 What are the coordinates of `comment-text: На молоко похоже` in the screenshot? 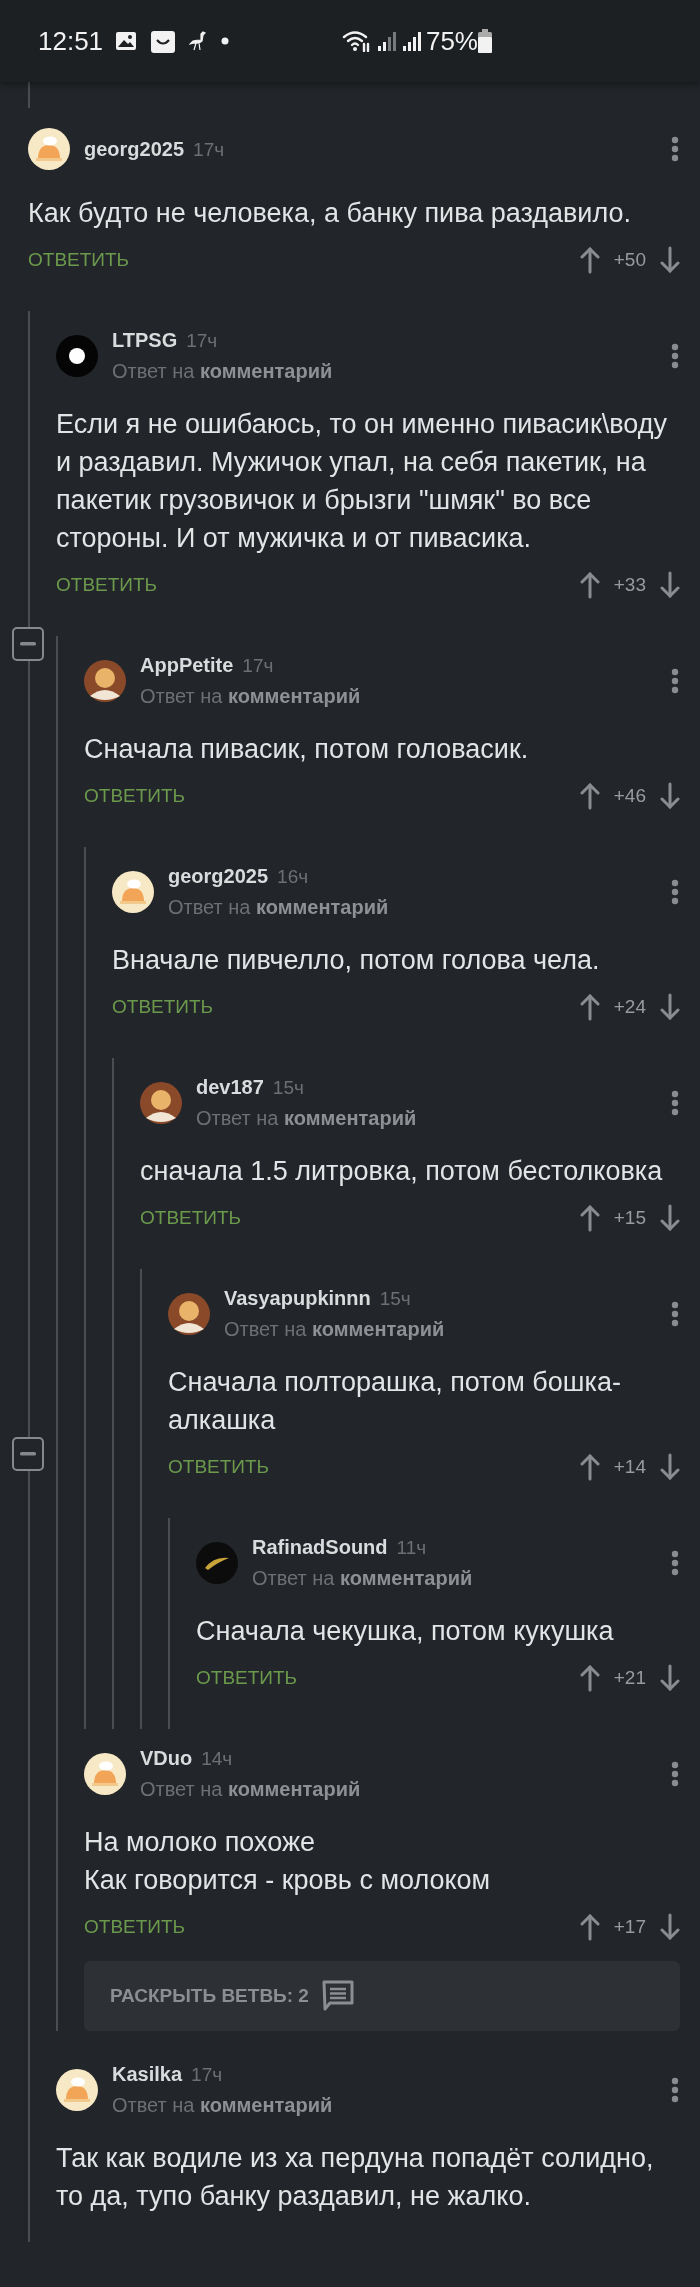 It's located at (200, 1842).